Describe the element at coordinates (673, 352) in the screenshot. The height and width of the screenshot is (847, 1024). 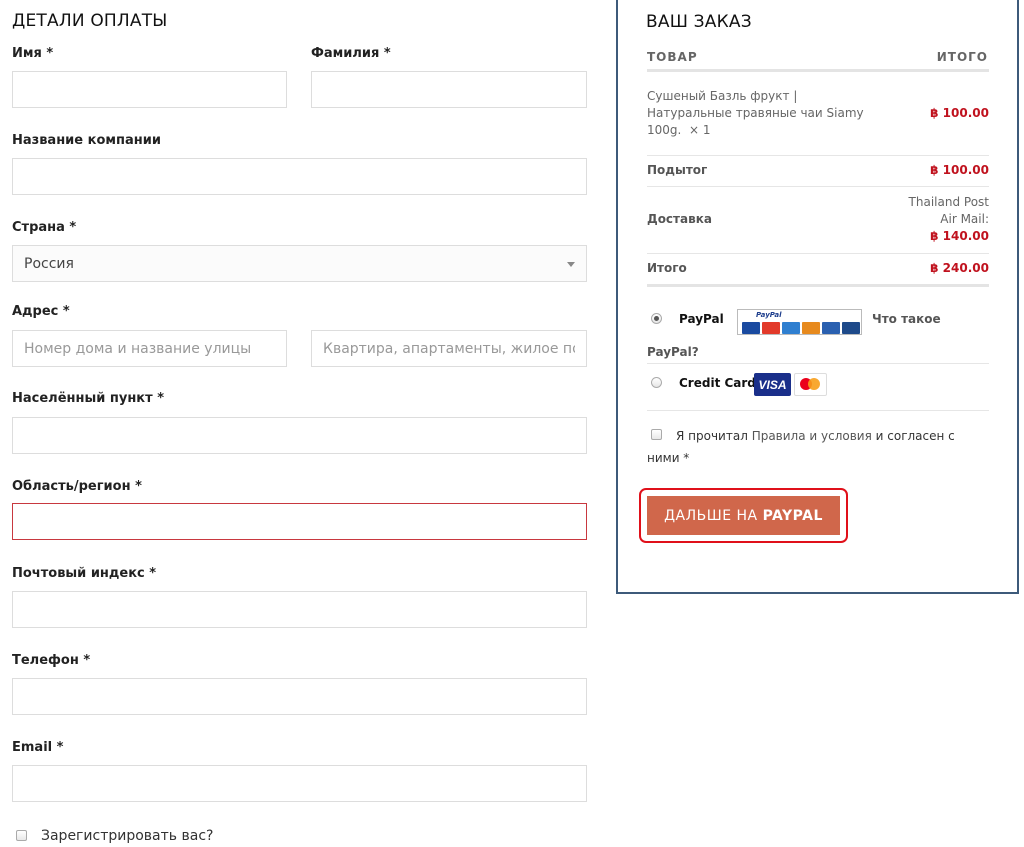
I see `paypal-whatis-link-cont: PayPal?` at that location.